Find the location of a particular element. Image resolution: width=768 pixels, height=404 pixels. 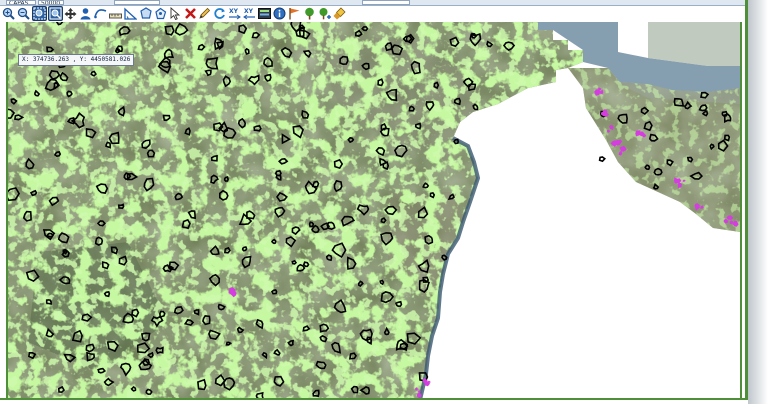

layers-panel-icon is located at coordinates (265, 13).